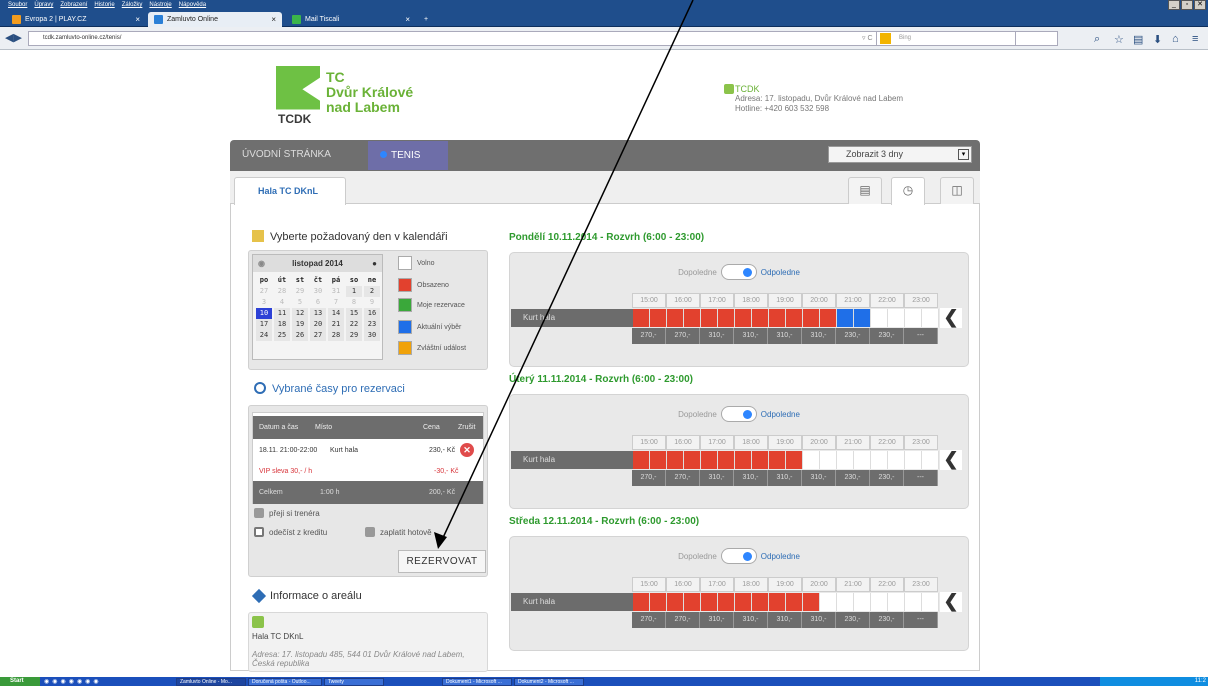 The height and width of the screenshot is (686, 1208). Describe the element at coordinates (408, 155) in the screenshot. I see `nav-tenis-link: TENIS` at that location.